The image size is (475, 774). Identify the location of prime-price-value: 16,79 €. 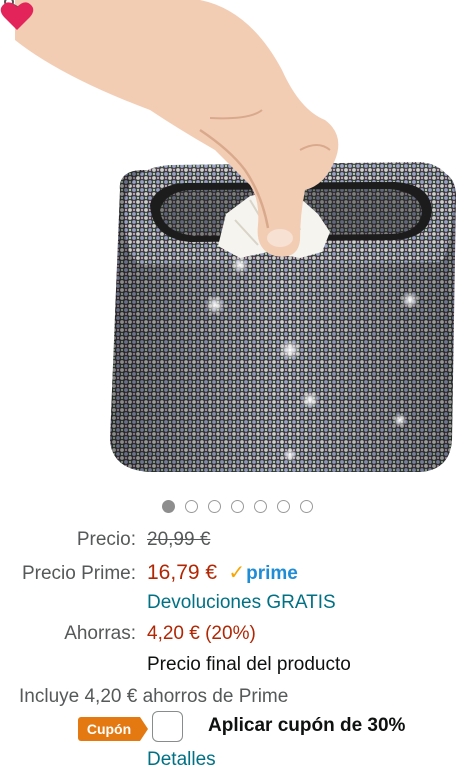
(182, 572).